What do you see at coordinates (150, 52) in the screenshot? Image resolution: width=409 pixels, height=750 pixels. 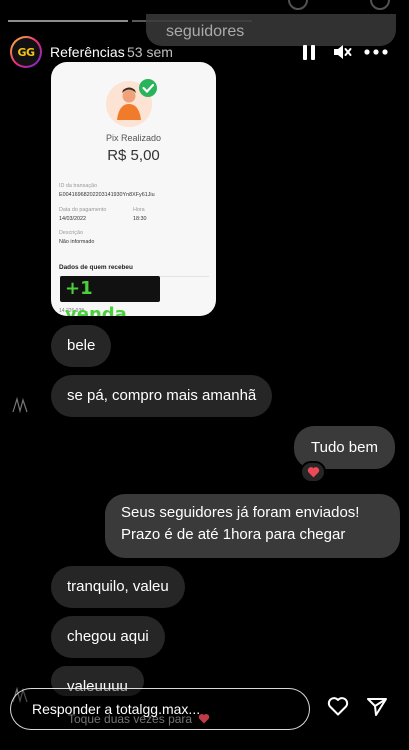 I see `story-timestamp: 53 sem` at bounding box center [150, 52].